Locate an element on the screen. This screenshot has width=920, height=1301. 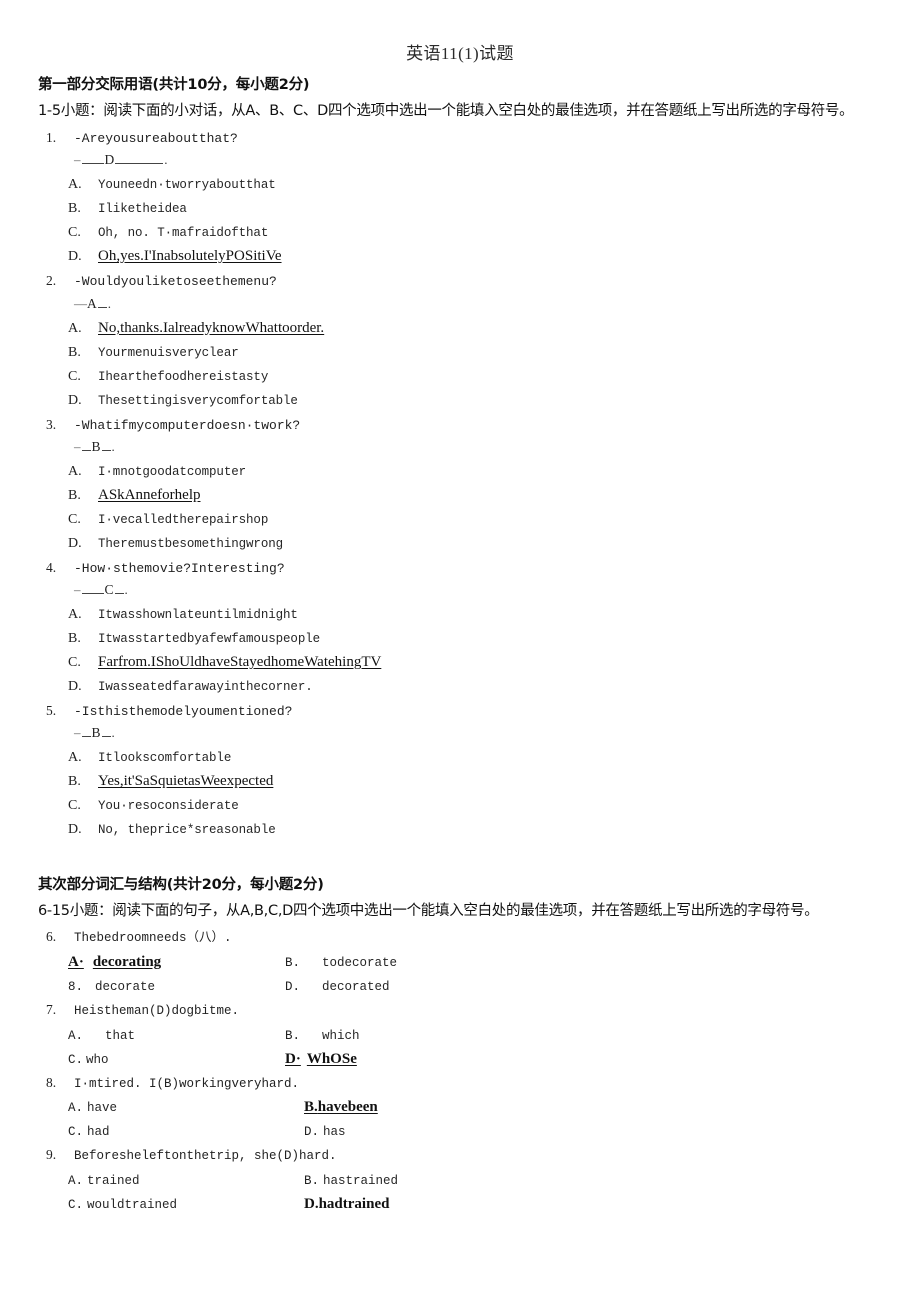
question-6-option-a: A· decorating is located at coordinates (176, 962).